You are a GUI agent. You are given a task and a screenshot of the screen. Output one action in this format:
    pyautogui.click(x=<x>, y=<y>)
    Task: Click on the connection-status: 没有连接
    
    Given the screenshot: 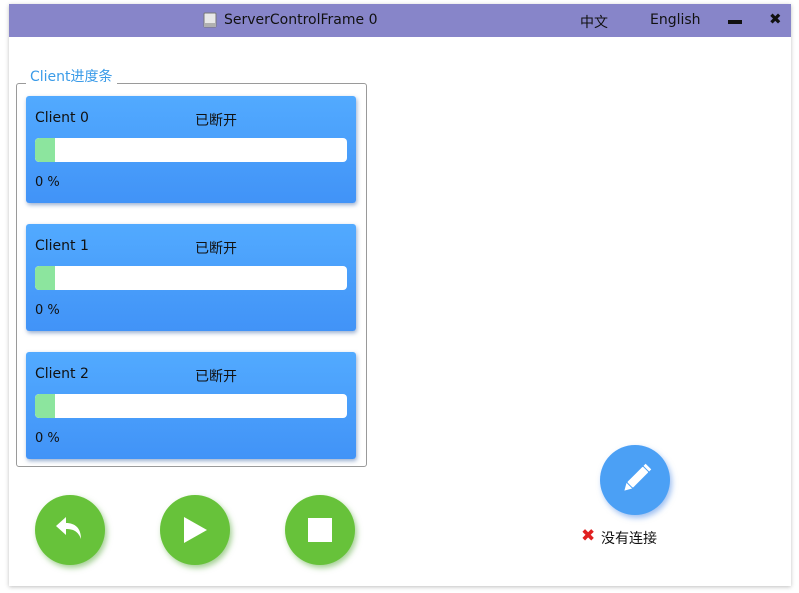 What is the action you would take?
    pyautogui.click(x=629, y=539)
    